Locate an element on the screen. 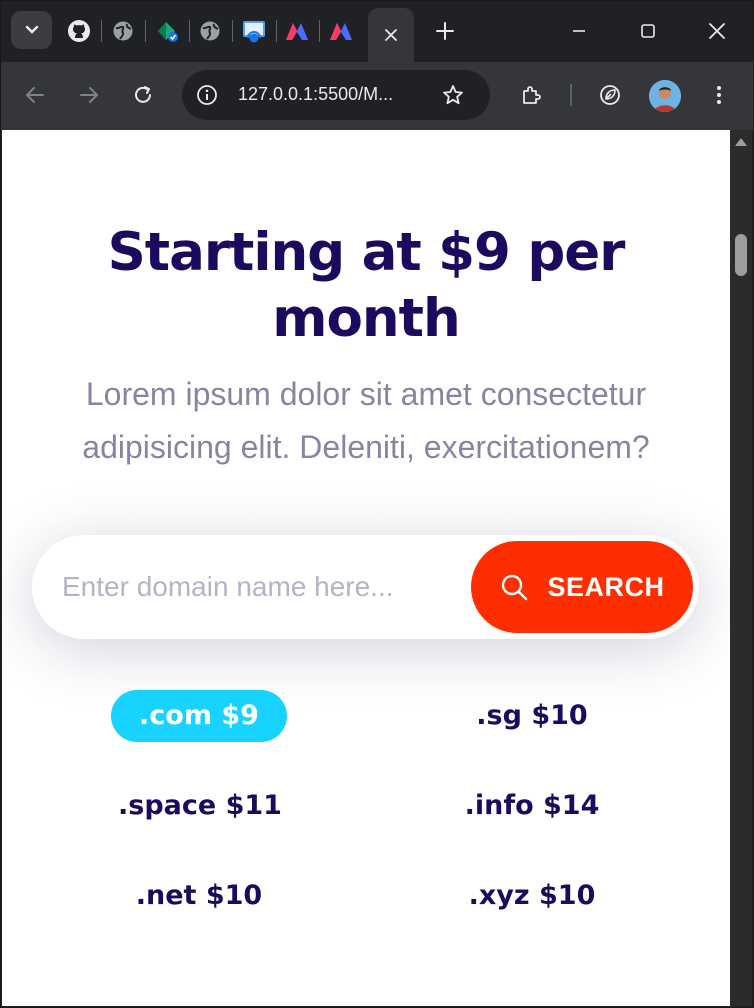 The width and height of the screenshot is (754, 1008). reload-icon is located at coordinates (143, 94).